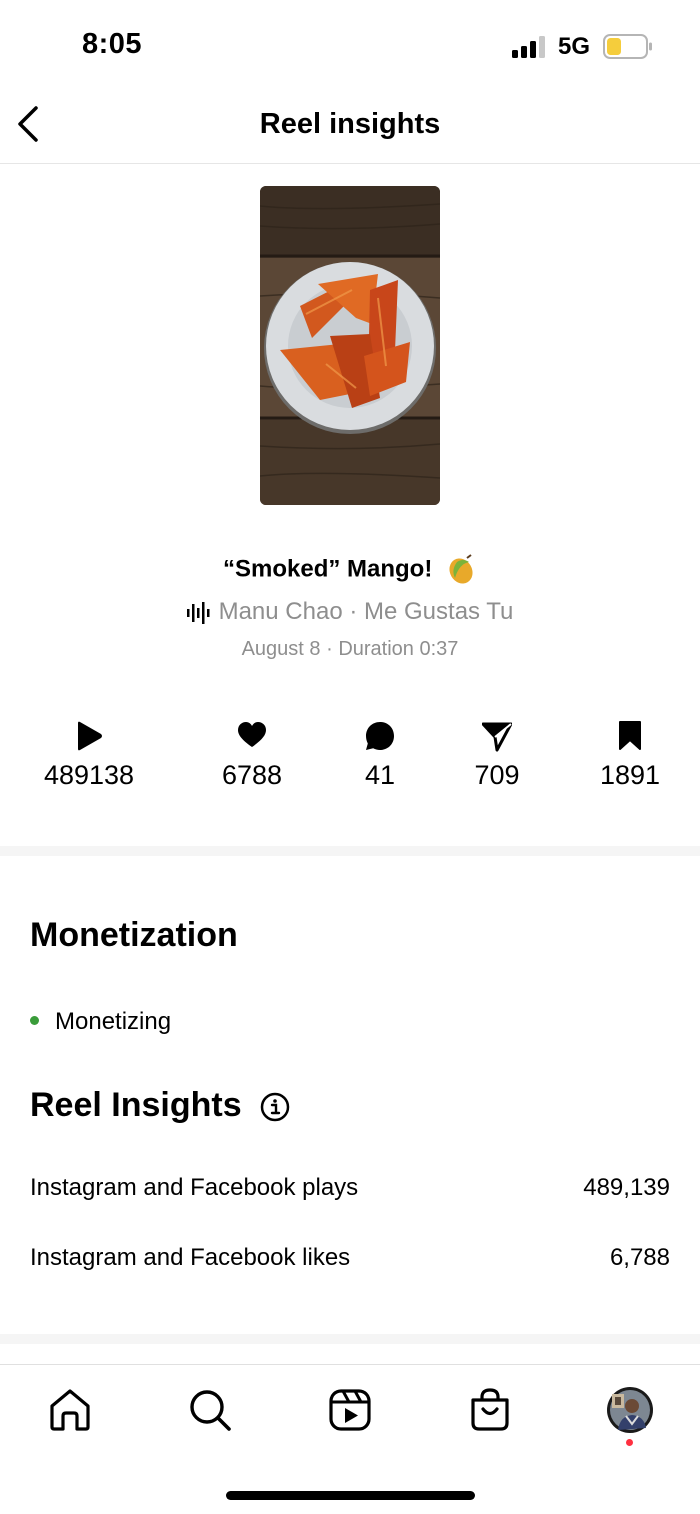 The height and width of the screenshot is (1514, 700). What do you see at coordinates (461, 569) in the screenshot?
I see `mango-icon` at bounding box center [461, 569].